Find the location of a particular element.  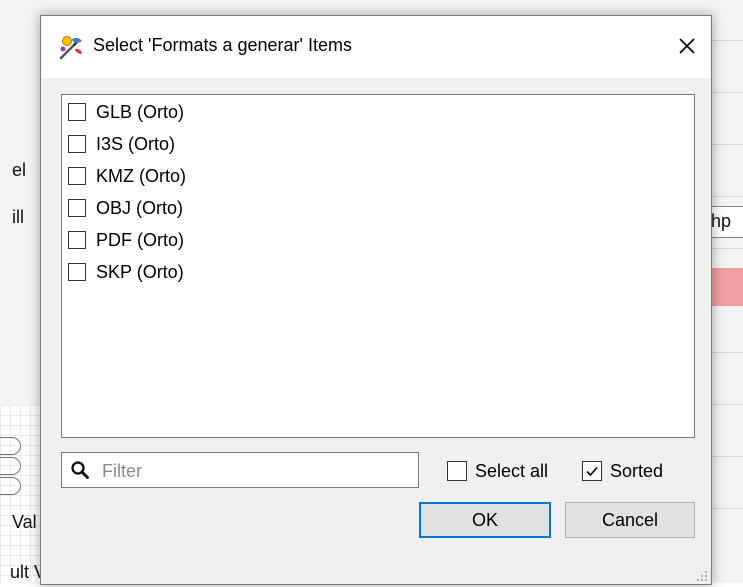

sorted-checkbox is located at coordinates (592, 471).